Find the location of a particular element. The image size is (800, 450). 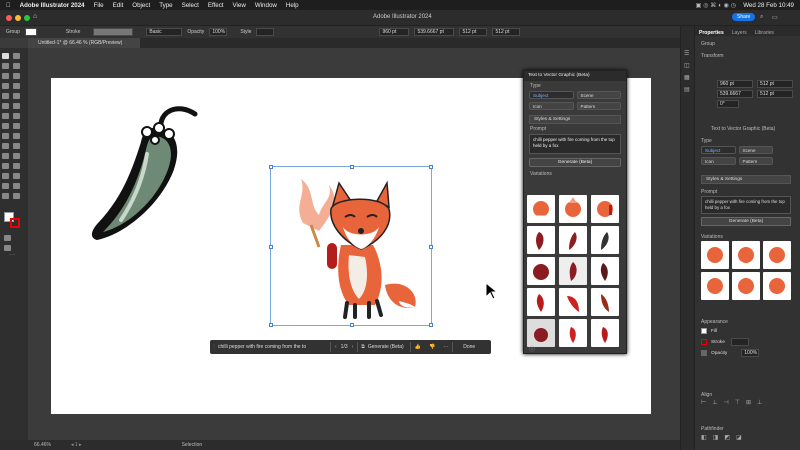

hand-tool-icon is located at coordinates (5, 196).